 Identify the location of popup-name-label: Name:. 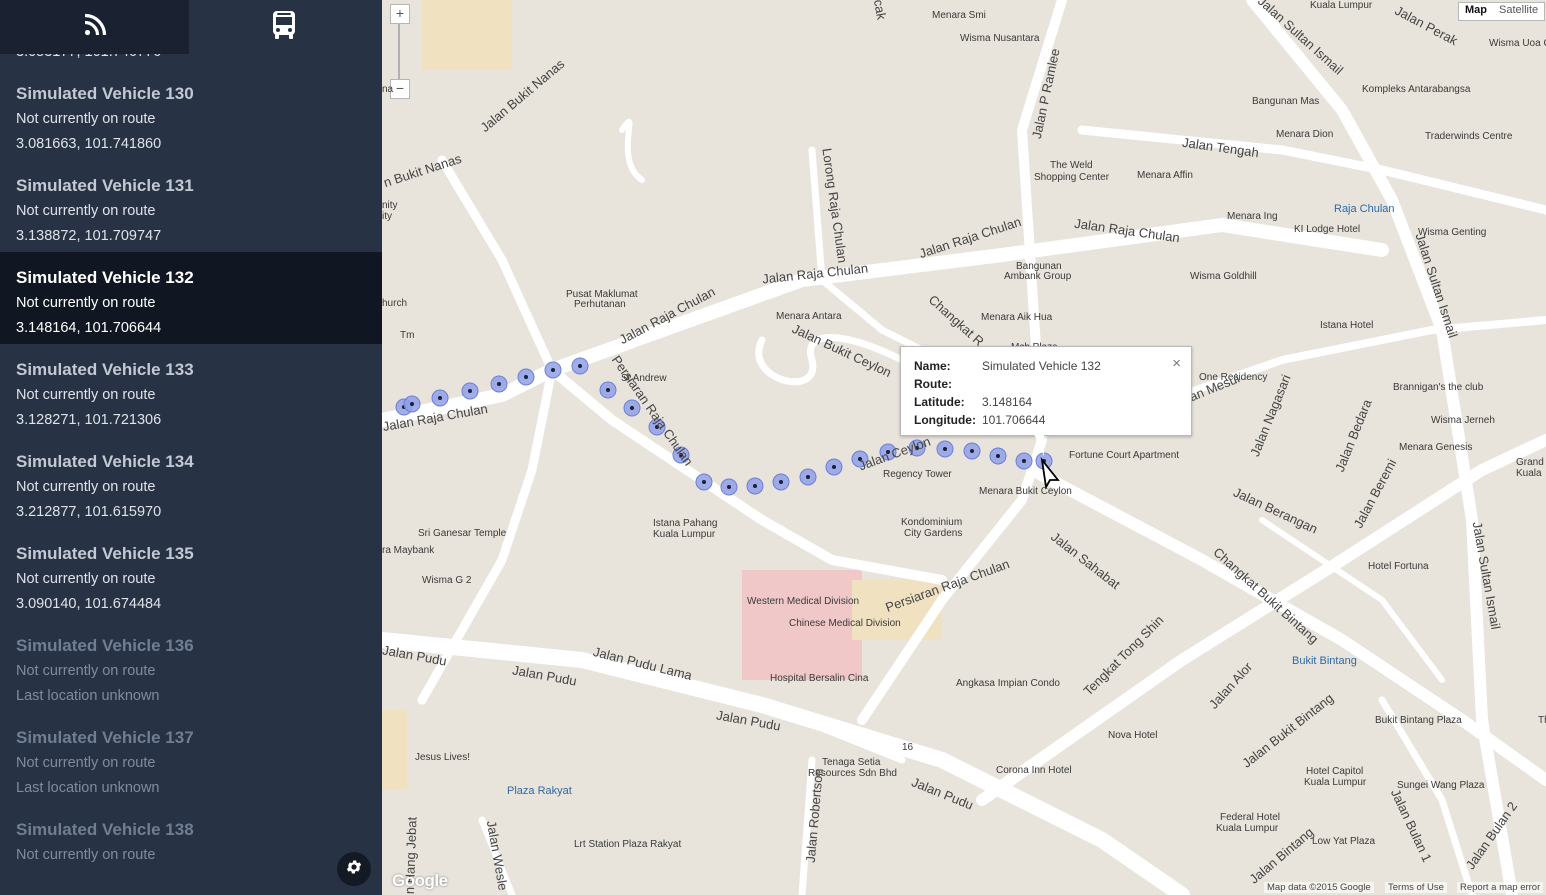
(932, 366).